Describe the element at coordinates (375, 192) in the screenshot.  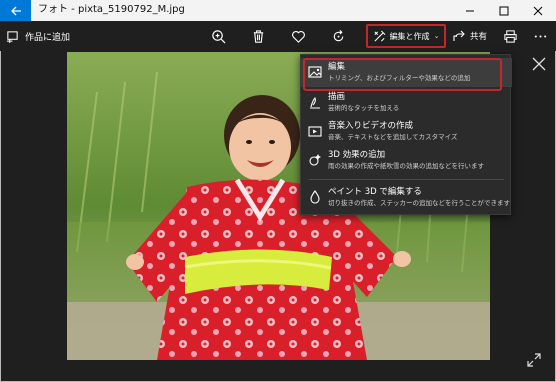
I see `menu-item-title: ペイント 3D で編集する` at that location.